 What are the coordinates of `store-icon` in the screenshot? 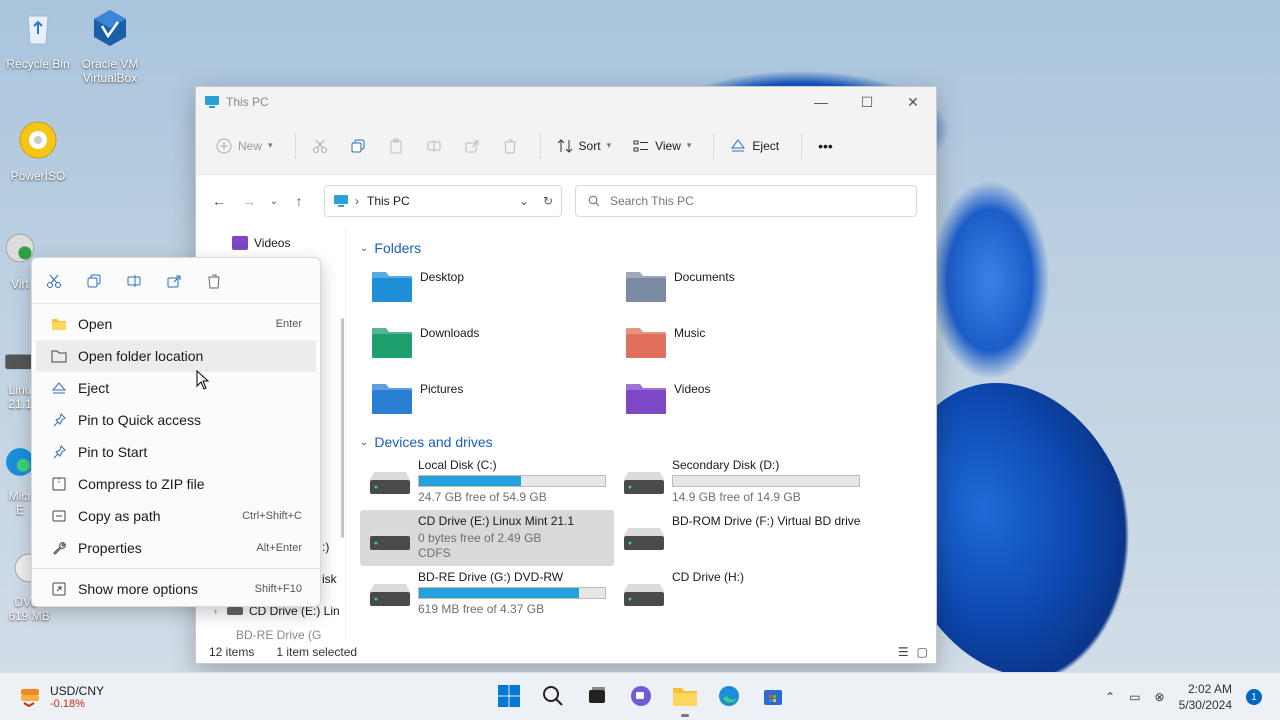 It's located at (773, 697).